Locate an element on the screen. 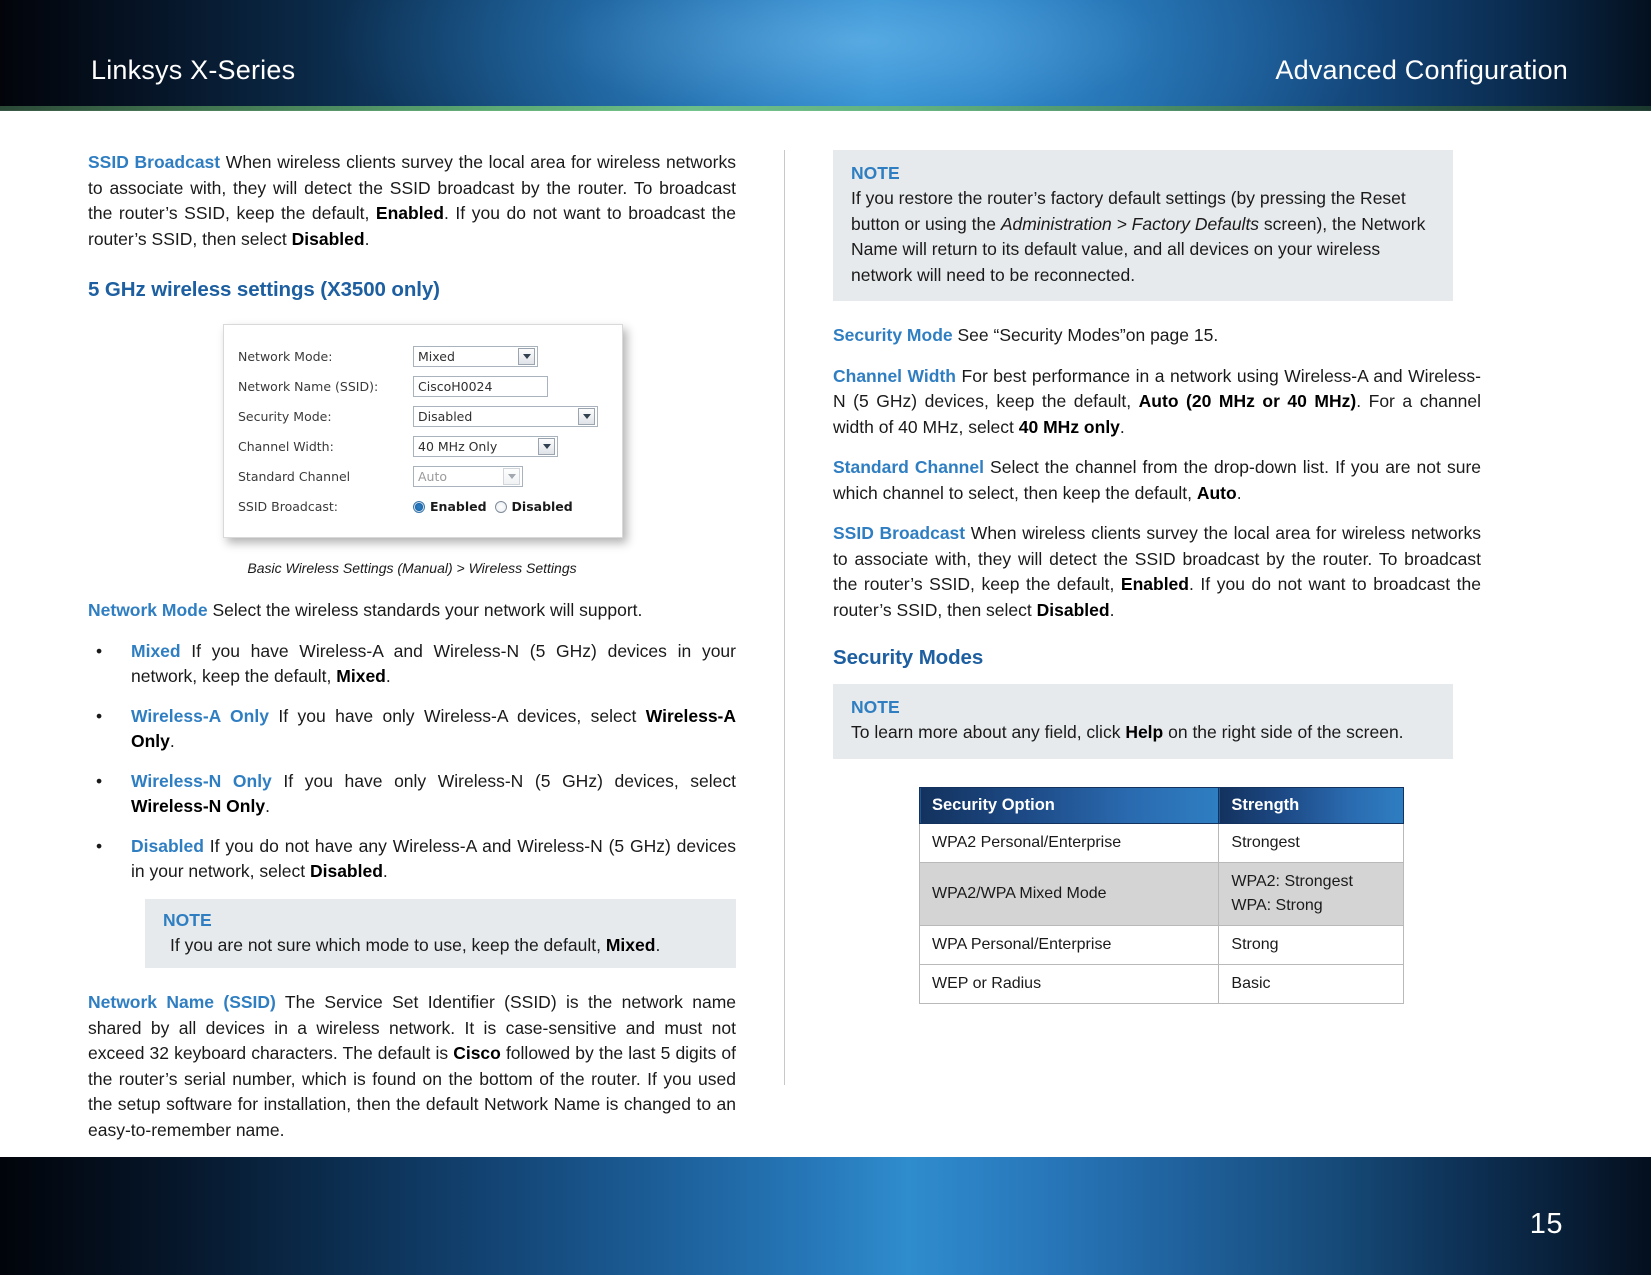  cell-strength: WPA2: Strongest WPA: Strong is located at coordinates (1311, 893).